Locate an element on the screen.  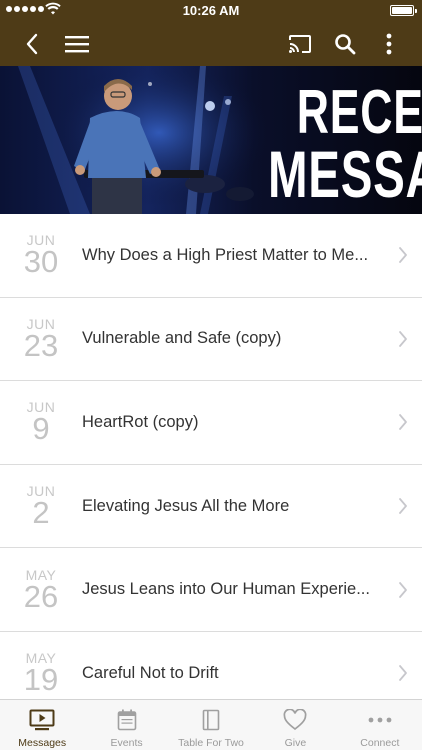
status-bar: 10:26 AM is located at coordinates (211, 11).